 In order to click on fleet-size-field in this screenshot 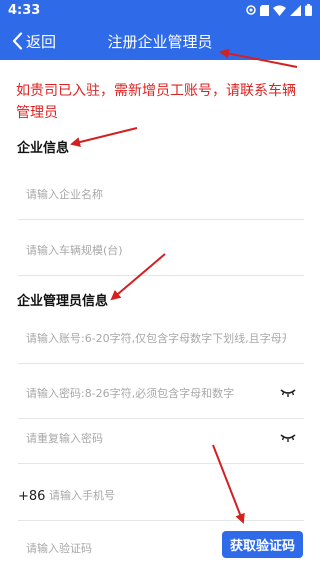, I will do `click(161, 254)`.